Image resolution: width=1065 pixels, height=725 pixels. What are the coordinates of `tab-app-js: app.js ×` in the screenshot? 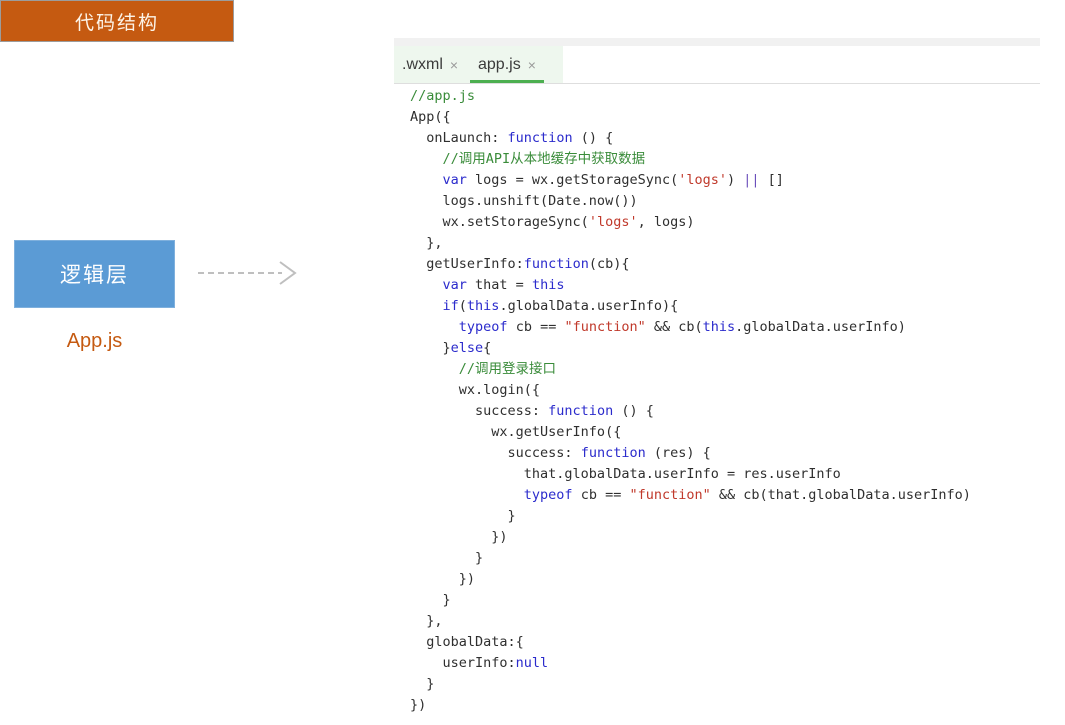 It's located at (507, 64).